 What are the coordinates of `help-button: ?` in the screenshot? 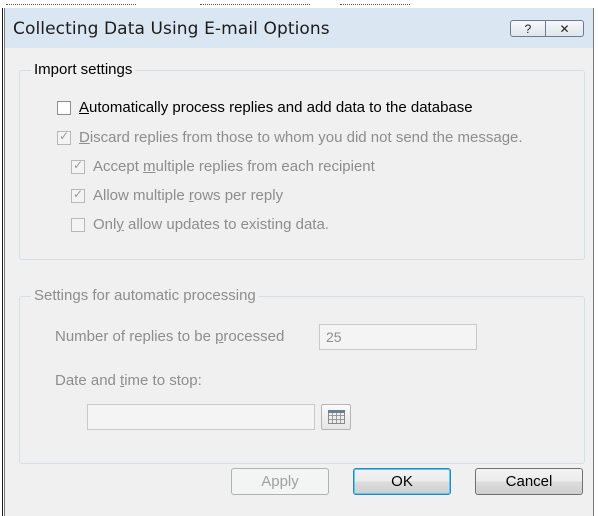 It's located at (528, 28).